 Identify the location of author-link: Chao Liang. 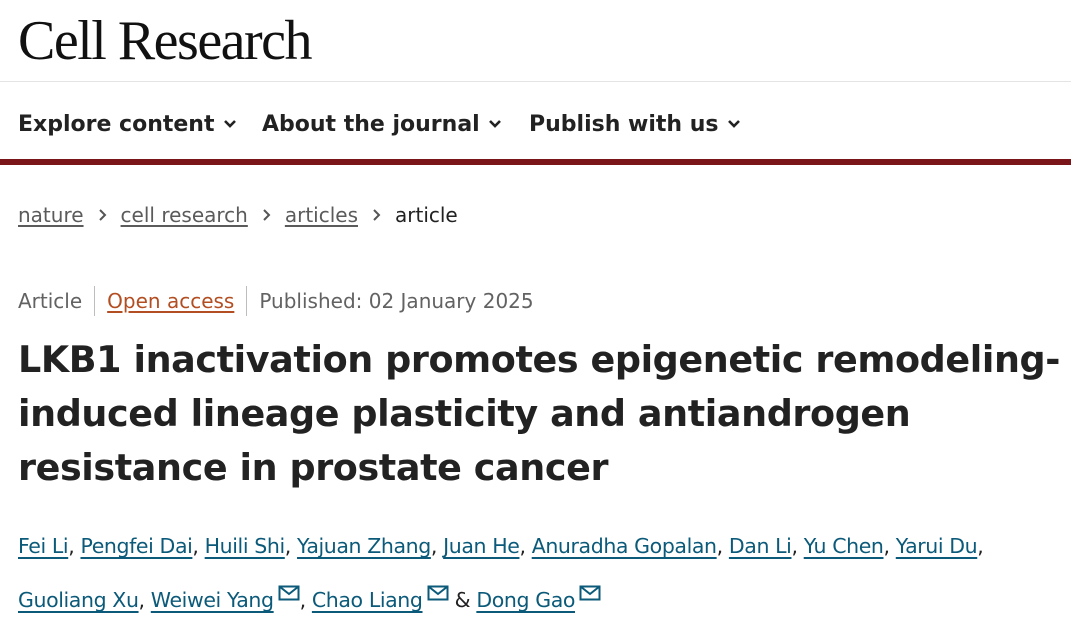
(367, 600).